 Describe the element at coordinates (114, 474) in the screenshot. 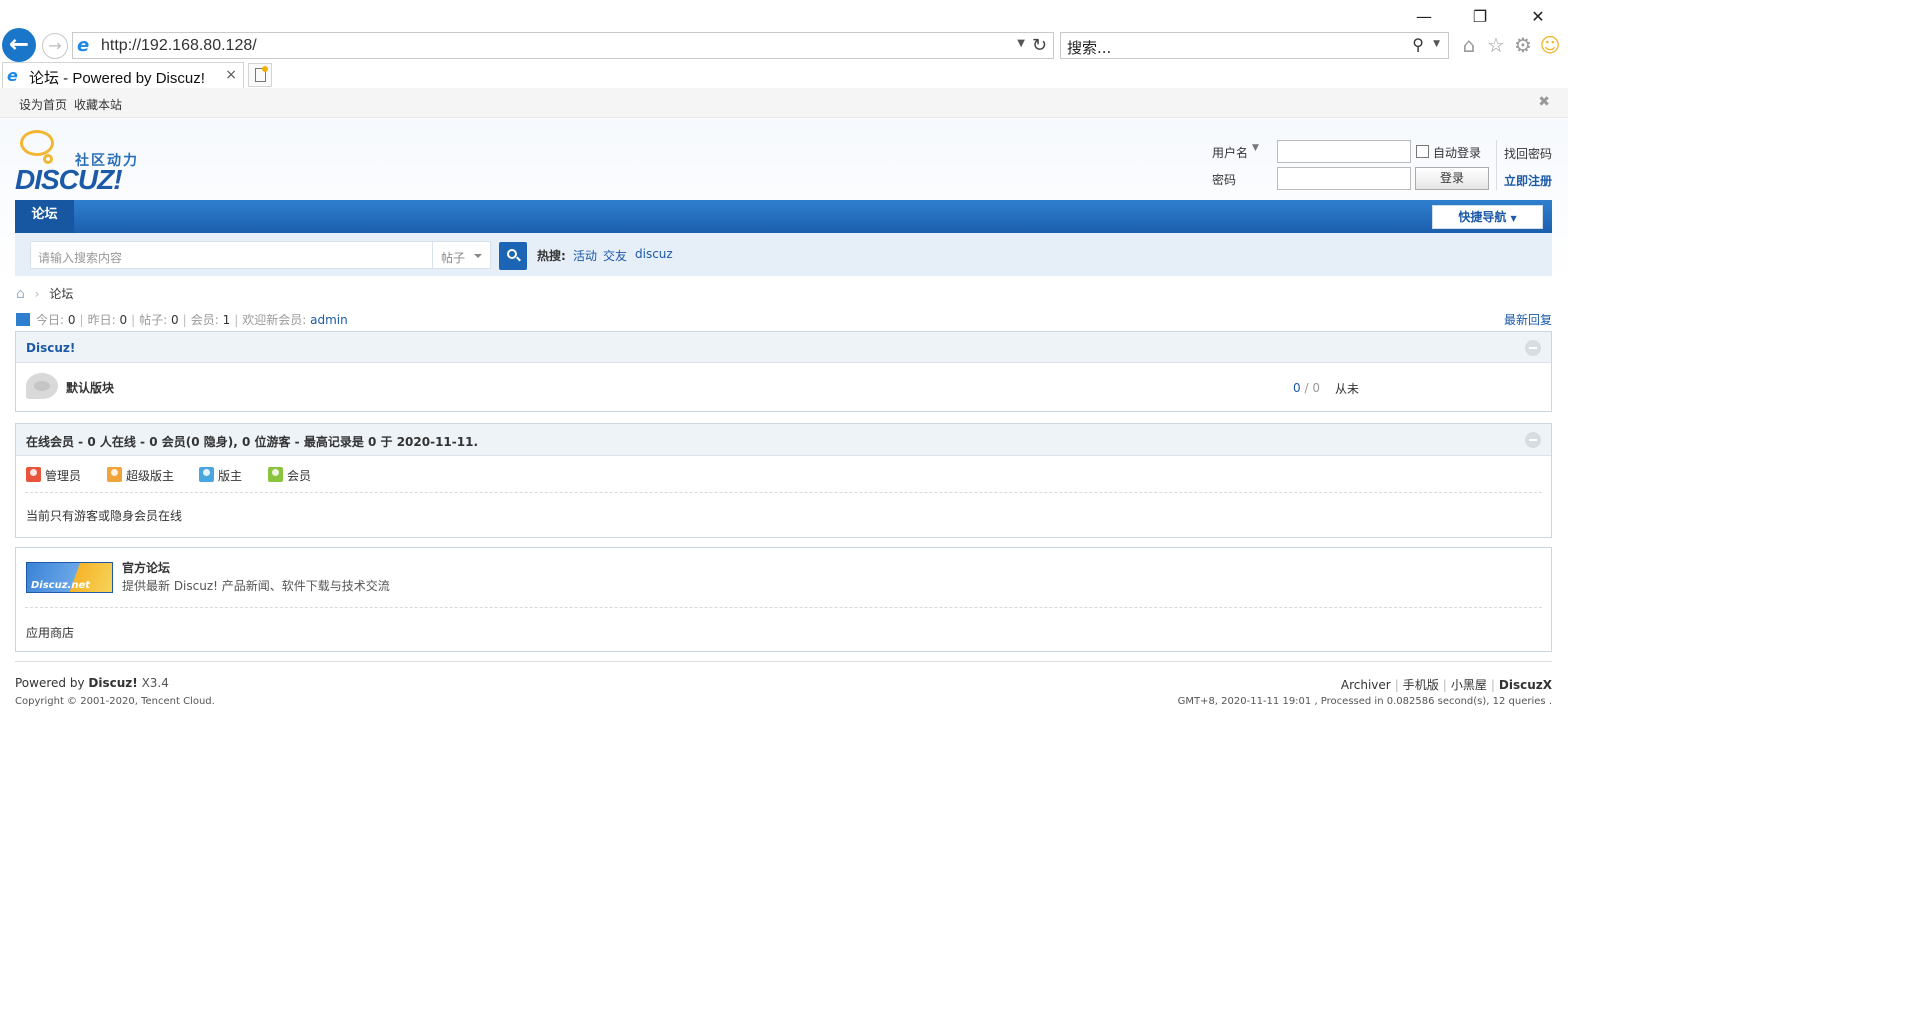

I see `super-mod-user-icon` at that location.